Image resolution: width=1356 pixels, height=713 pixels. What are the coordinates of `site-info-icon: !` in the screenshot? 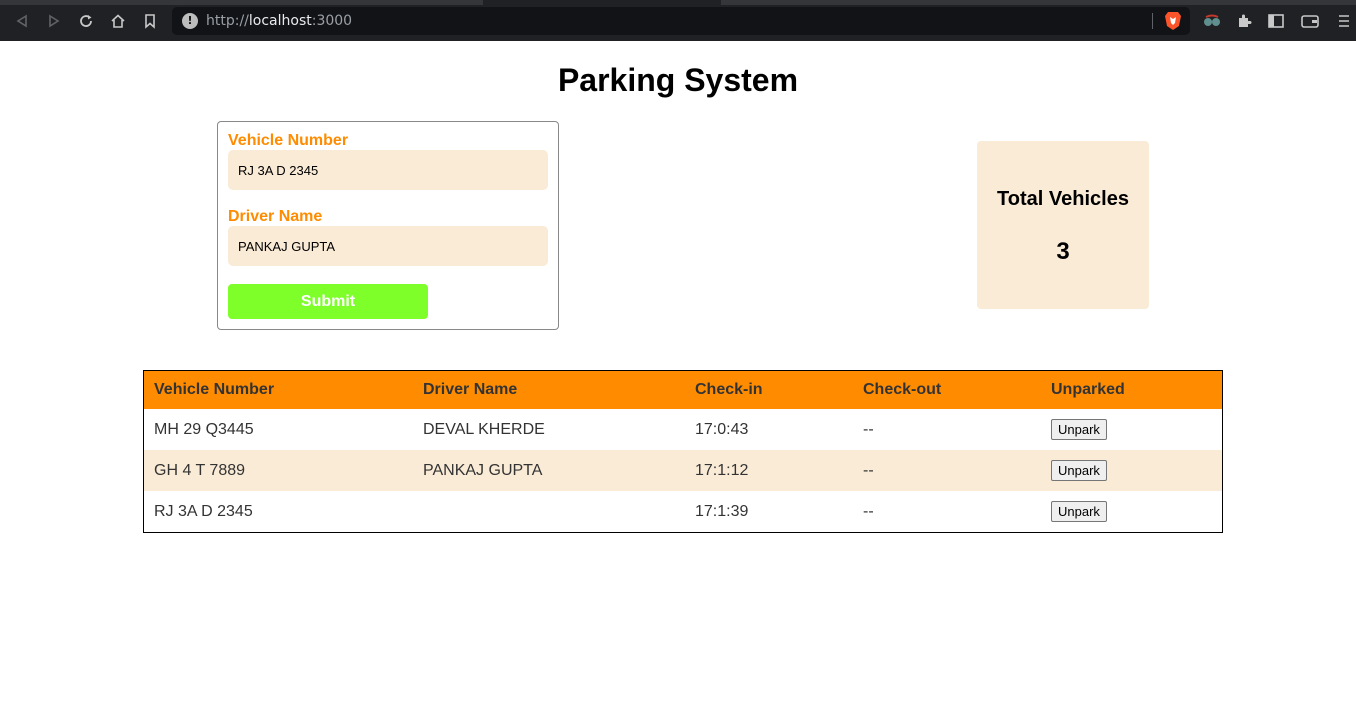 It's located at (190, 21).